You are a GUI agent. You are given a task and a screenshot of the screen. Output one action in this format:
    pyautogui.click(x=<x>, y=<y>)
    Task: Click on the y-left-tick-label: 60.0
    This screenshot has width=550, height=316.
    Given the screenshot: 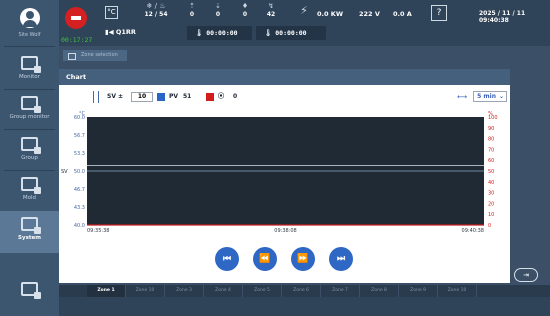 What is the action you would take?
    pyautogui.click(x=79, y=118)
    